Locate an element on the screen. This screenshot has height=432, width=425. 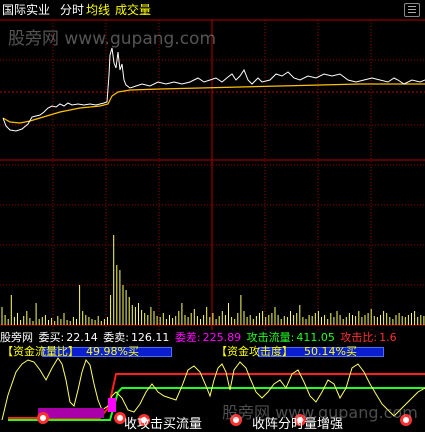
info-site: 股旁网 is located at coordinates (16, 337).